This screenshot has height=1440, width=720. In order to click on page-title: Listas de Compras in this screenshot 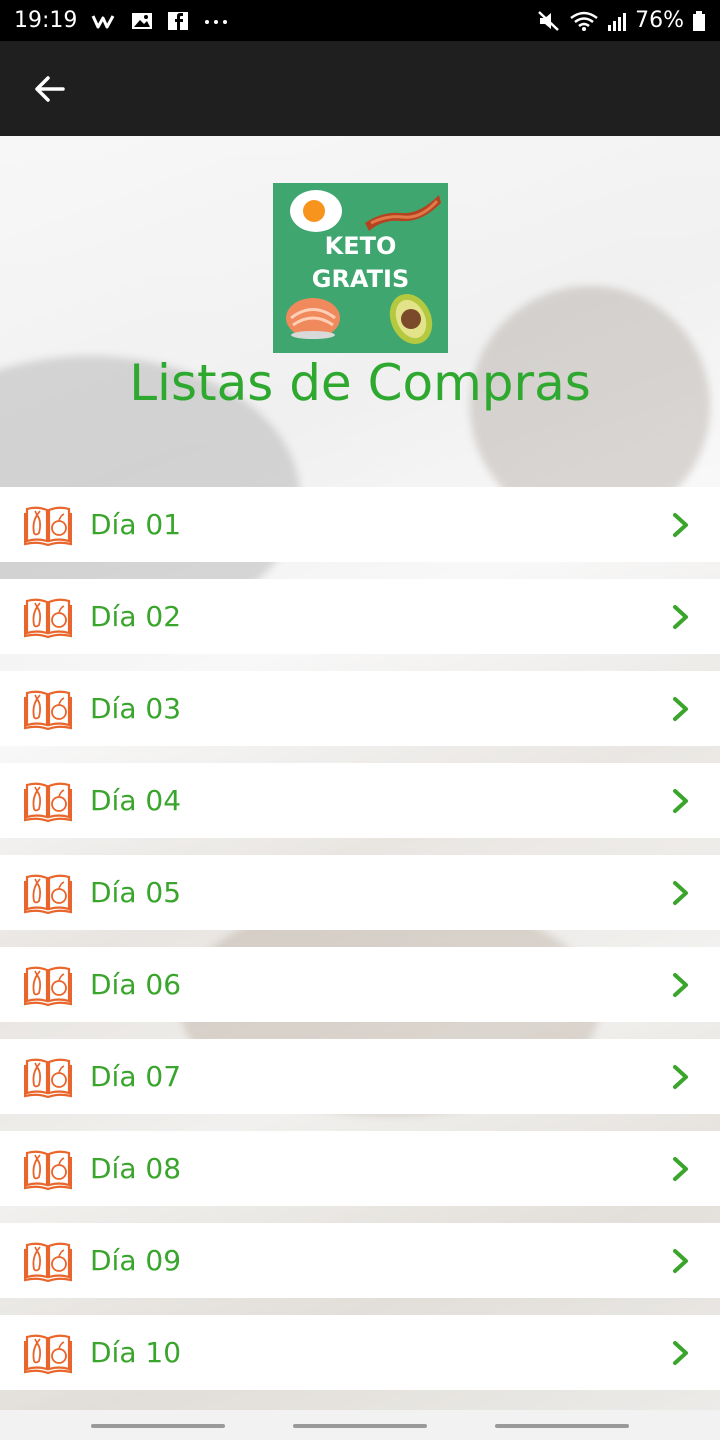, I will do `click(360, 383)`.